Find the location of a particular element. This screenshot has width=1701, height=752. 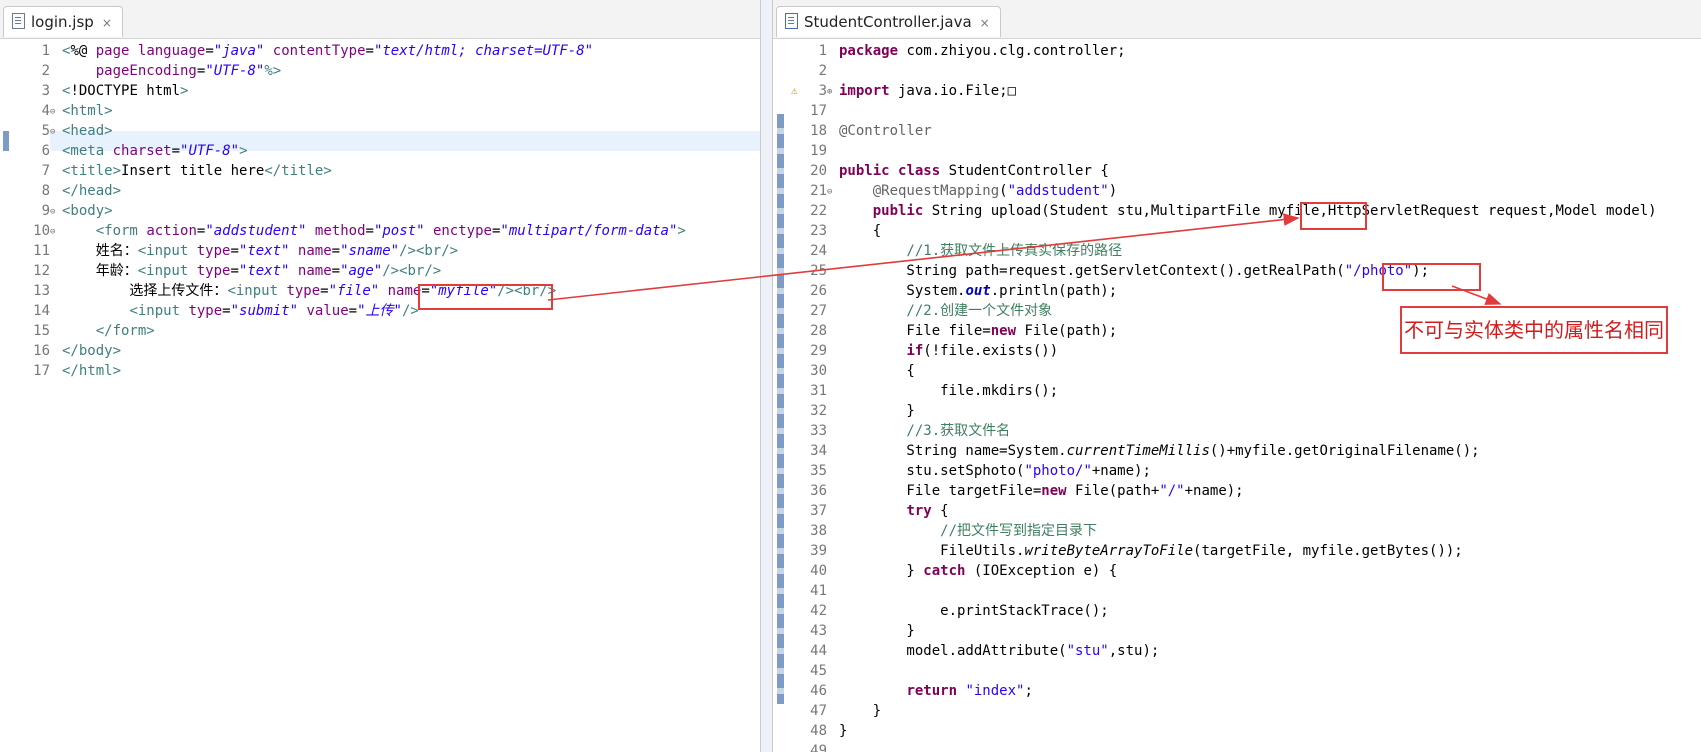

code-text: pageEncoding="UTF-8"%> is located at coordinates (188, 71).